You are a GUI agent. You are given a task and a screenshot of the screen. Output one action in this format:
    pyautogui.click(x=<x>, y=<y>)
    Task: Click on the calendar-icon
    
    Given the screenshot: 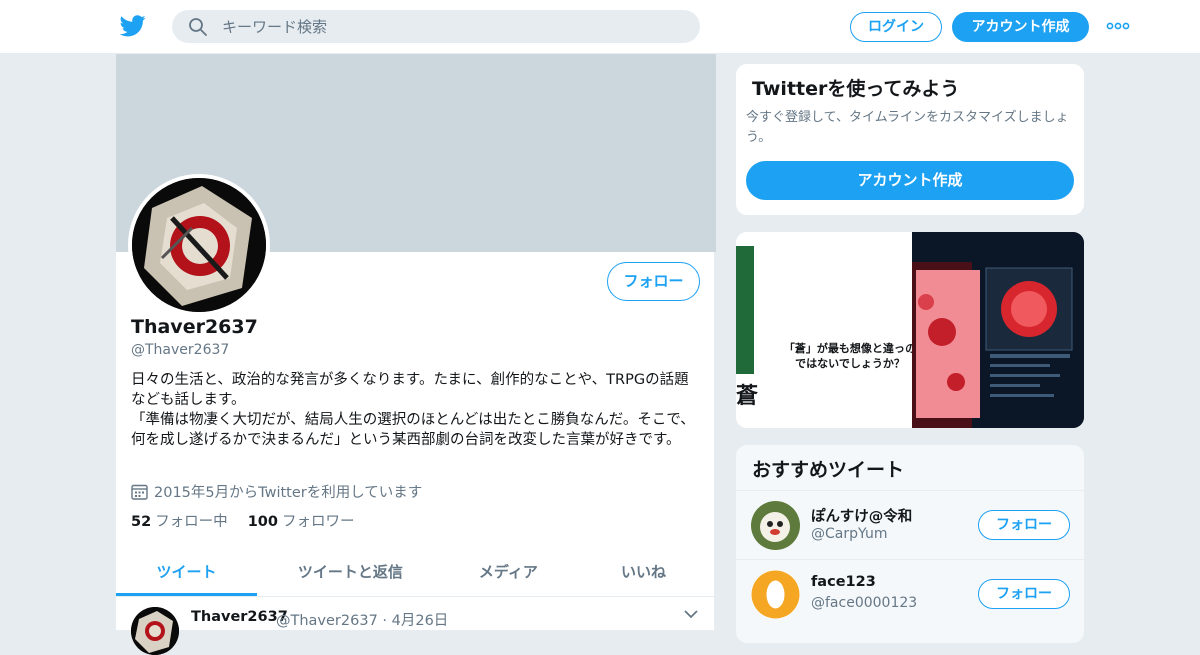 What is the action you would take?
    pyautogui.click(x=139, y=492)
    